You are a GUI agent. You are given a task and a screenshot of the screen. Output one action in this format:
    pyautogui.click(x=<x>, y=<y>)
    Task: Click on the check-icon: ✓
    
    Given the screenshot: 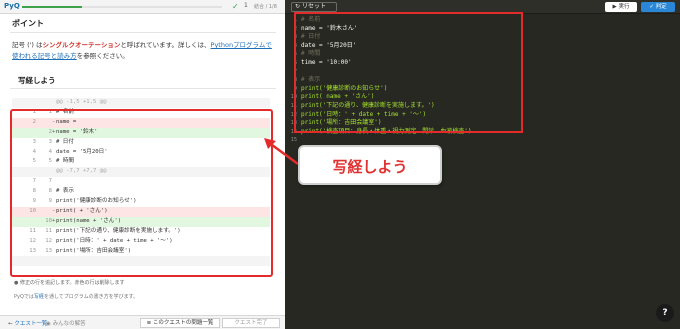 What is the action you would take?
    pyautogui.click(x=235, y=6)
    